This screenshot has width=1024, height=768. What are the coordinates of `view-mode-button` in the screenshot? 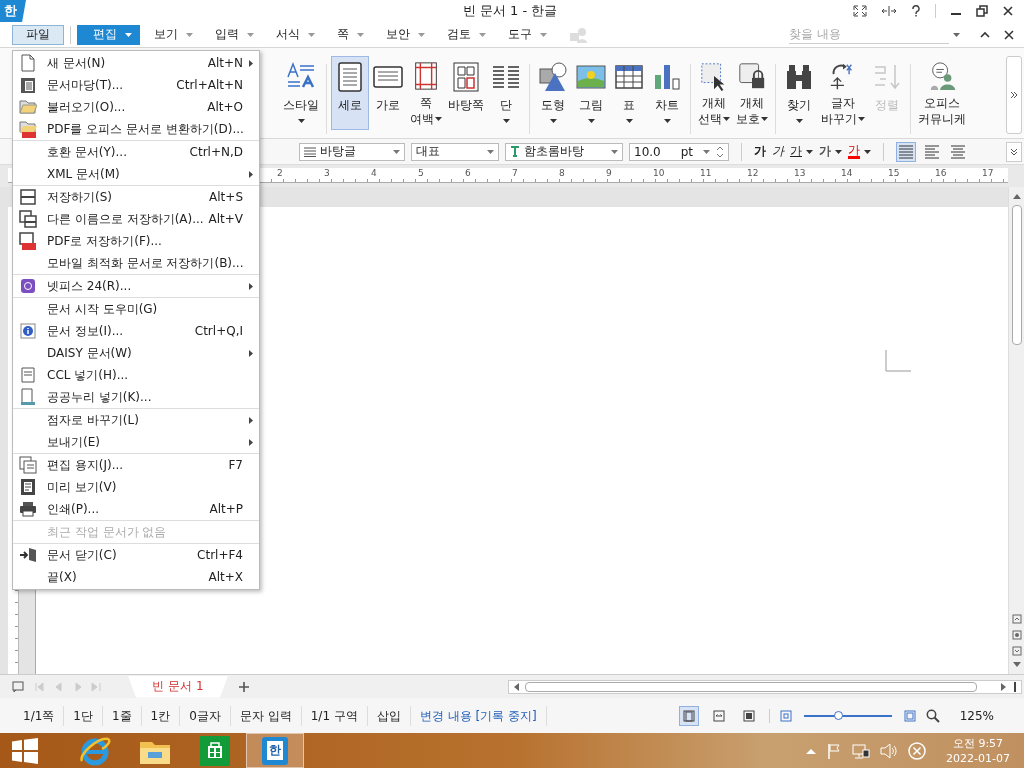 It's located at (688, 715).